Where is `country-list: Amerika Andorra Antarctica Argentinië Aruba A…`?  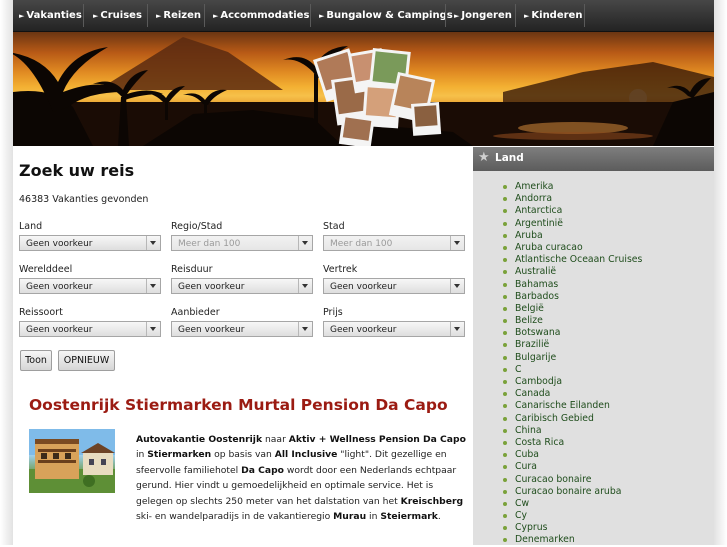 country-list: Amerika Andorra Antarctica Argentinië Aruba A… is located at coordinates (572, 364).